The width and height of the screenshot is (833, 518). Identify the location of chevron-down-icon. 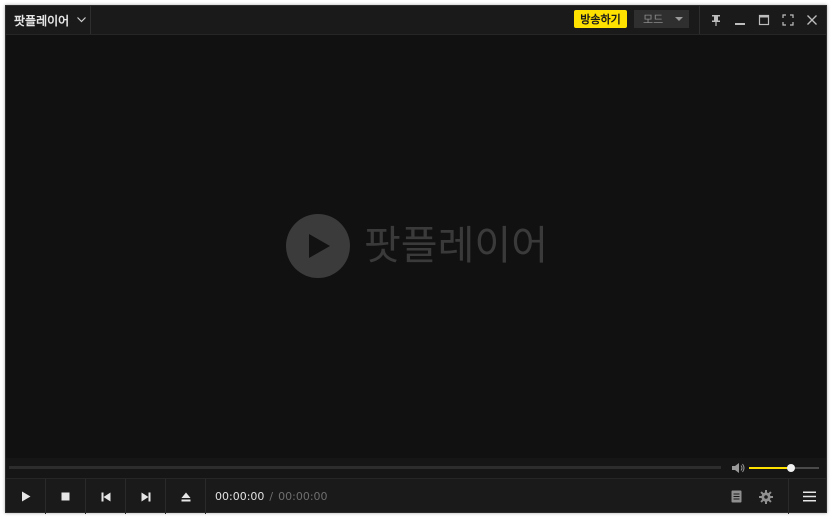
(82, 20).